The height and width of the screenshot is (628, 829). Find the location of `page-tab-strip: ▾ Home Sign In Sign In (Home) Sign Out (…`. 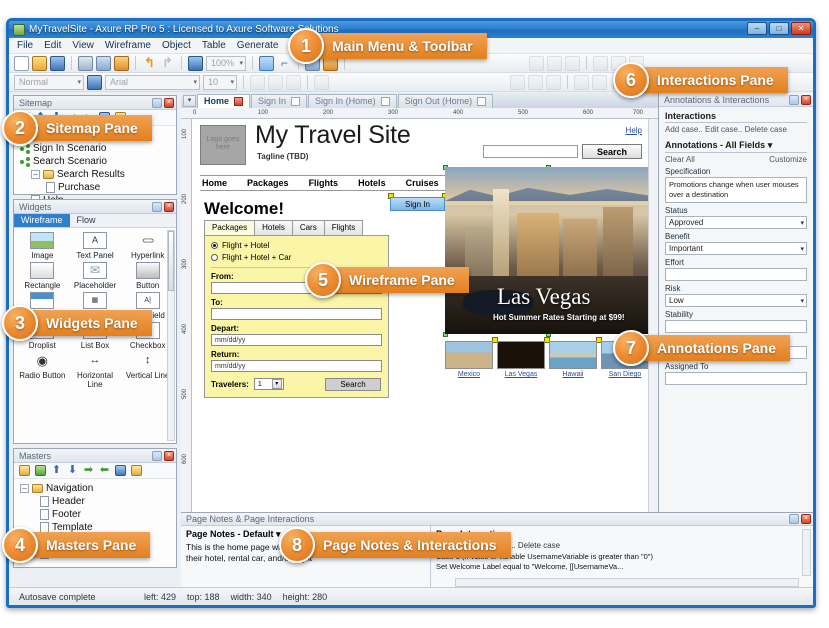

page-tab-strip: ▾ Home Sign In Sign In (Home) Sign Out (… is located at coordinates (419, 100).